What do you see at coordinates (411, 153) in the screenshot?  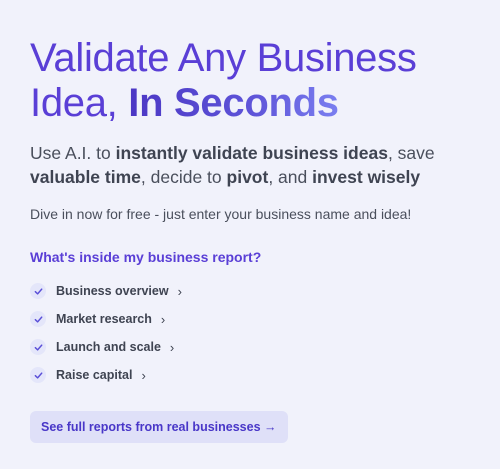 I see `lead-text-2: , save` at bounding box center [411, 153].